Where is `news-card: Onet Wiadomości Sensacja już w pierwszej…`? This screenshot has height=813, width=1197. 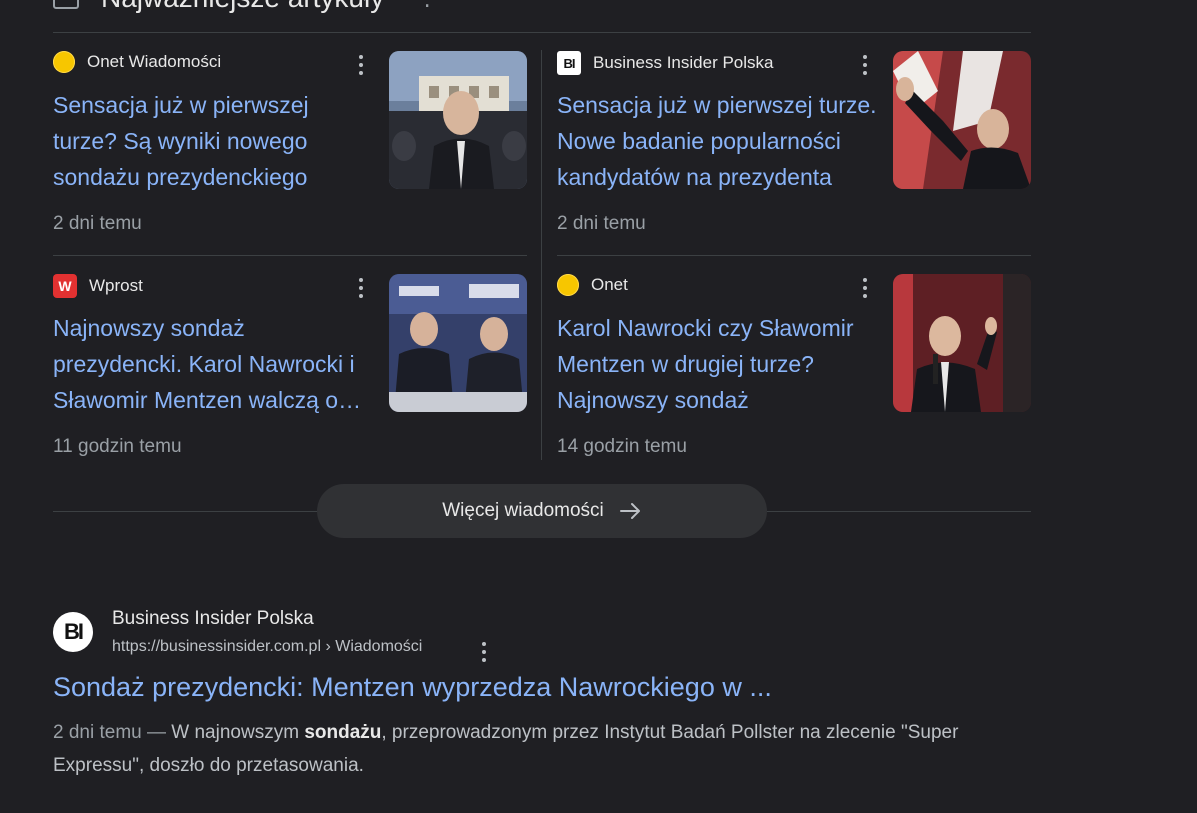
news-card: Onet Wiadomości Sensacja już w pierwszej… is located at coordinates (290, 144).